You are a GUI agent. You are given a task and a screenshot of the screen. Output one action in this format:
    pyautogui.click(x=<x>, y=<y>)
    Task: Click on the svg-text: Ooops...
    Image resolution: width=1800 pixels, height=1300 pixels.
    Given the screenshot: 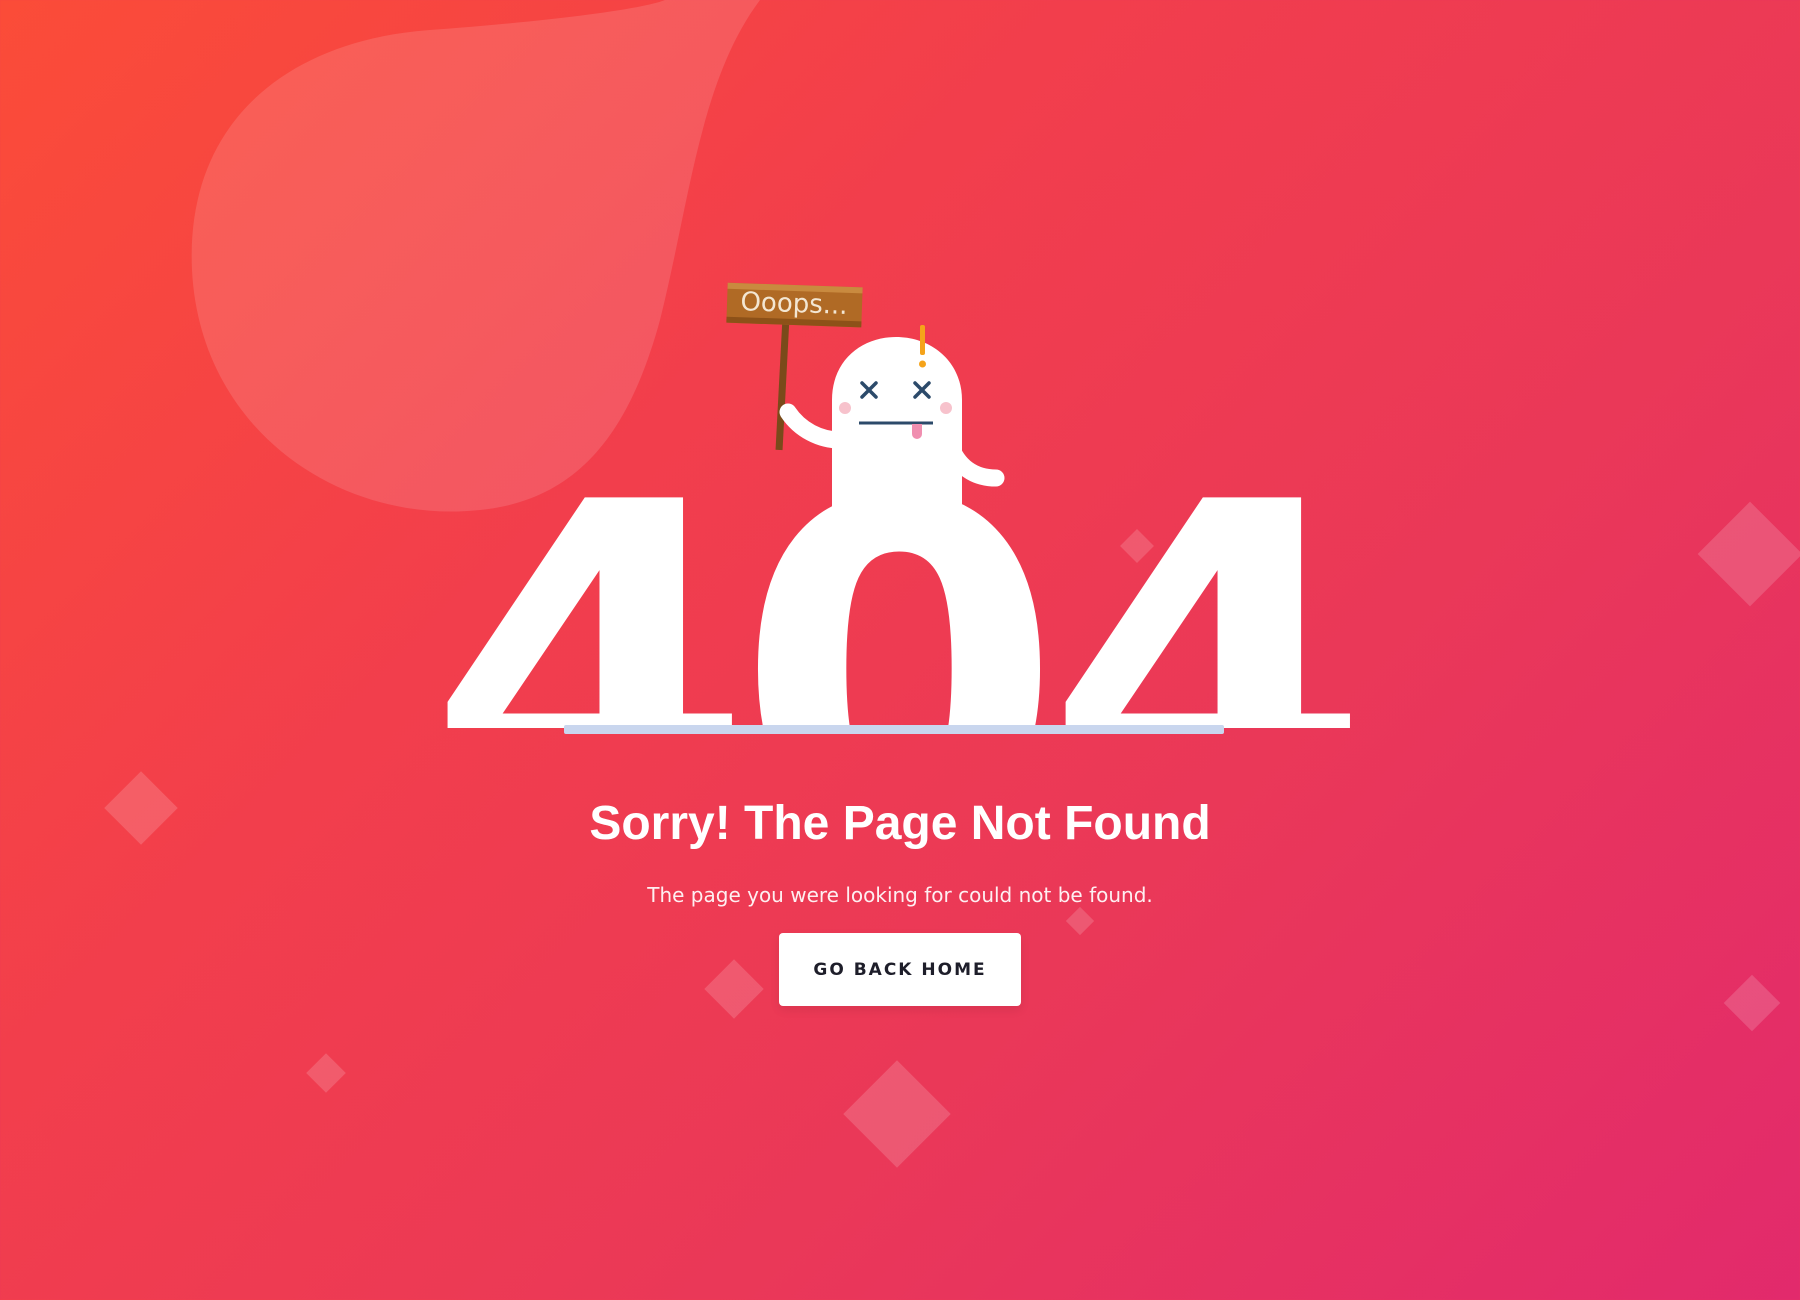 What is the action you would take?
    pyautogui.click(x=794, y=304)
    